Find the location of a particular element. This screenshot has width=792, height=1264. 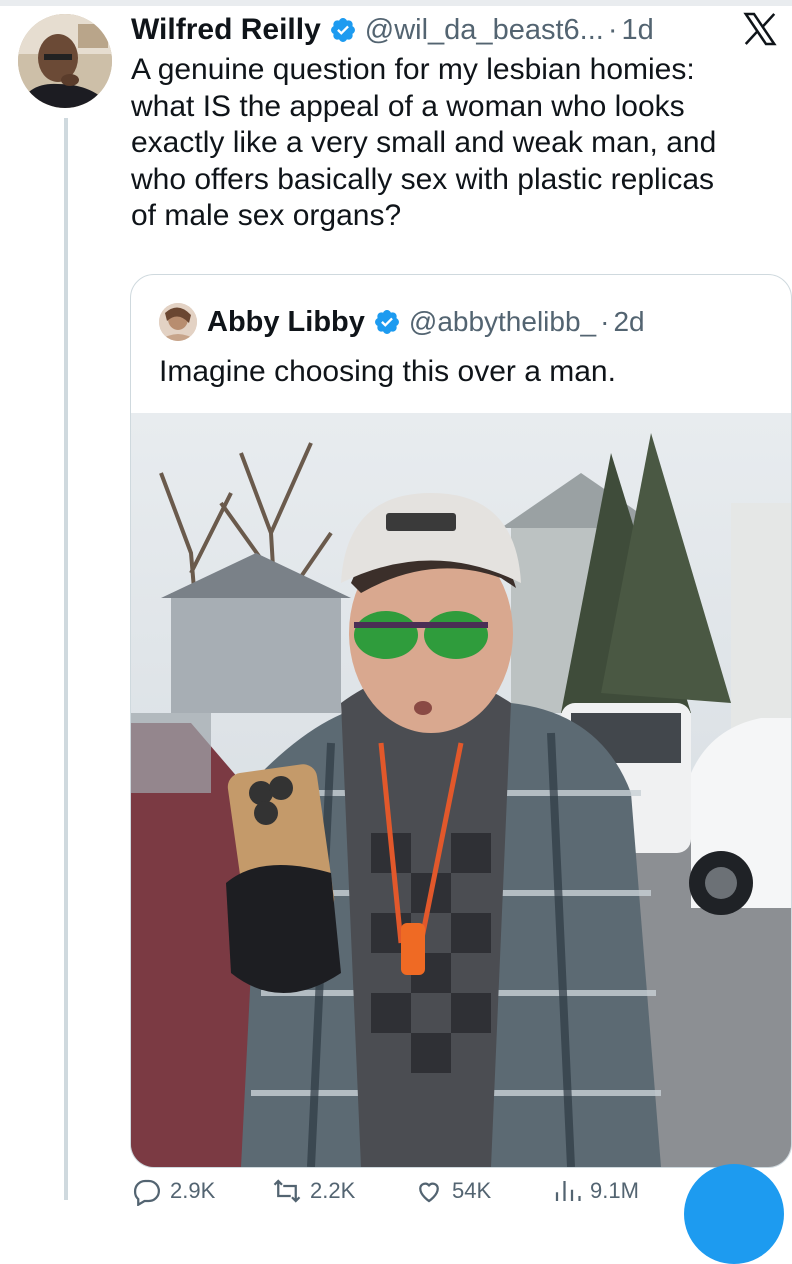

x-logo-icon is located at coordinates (760, 29).